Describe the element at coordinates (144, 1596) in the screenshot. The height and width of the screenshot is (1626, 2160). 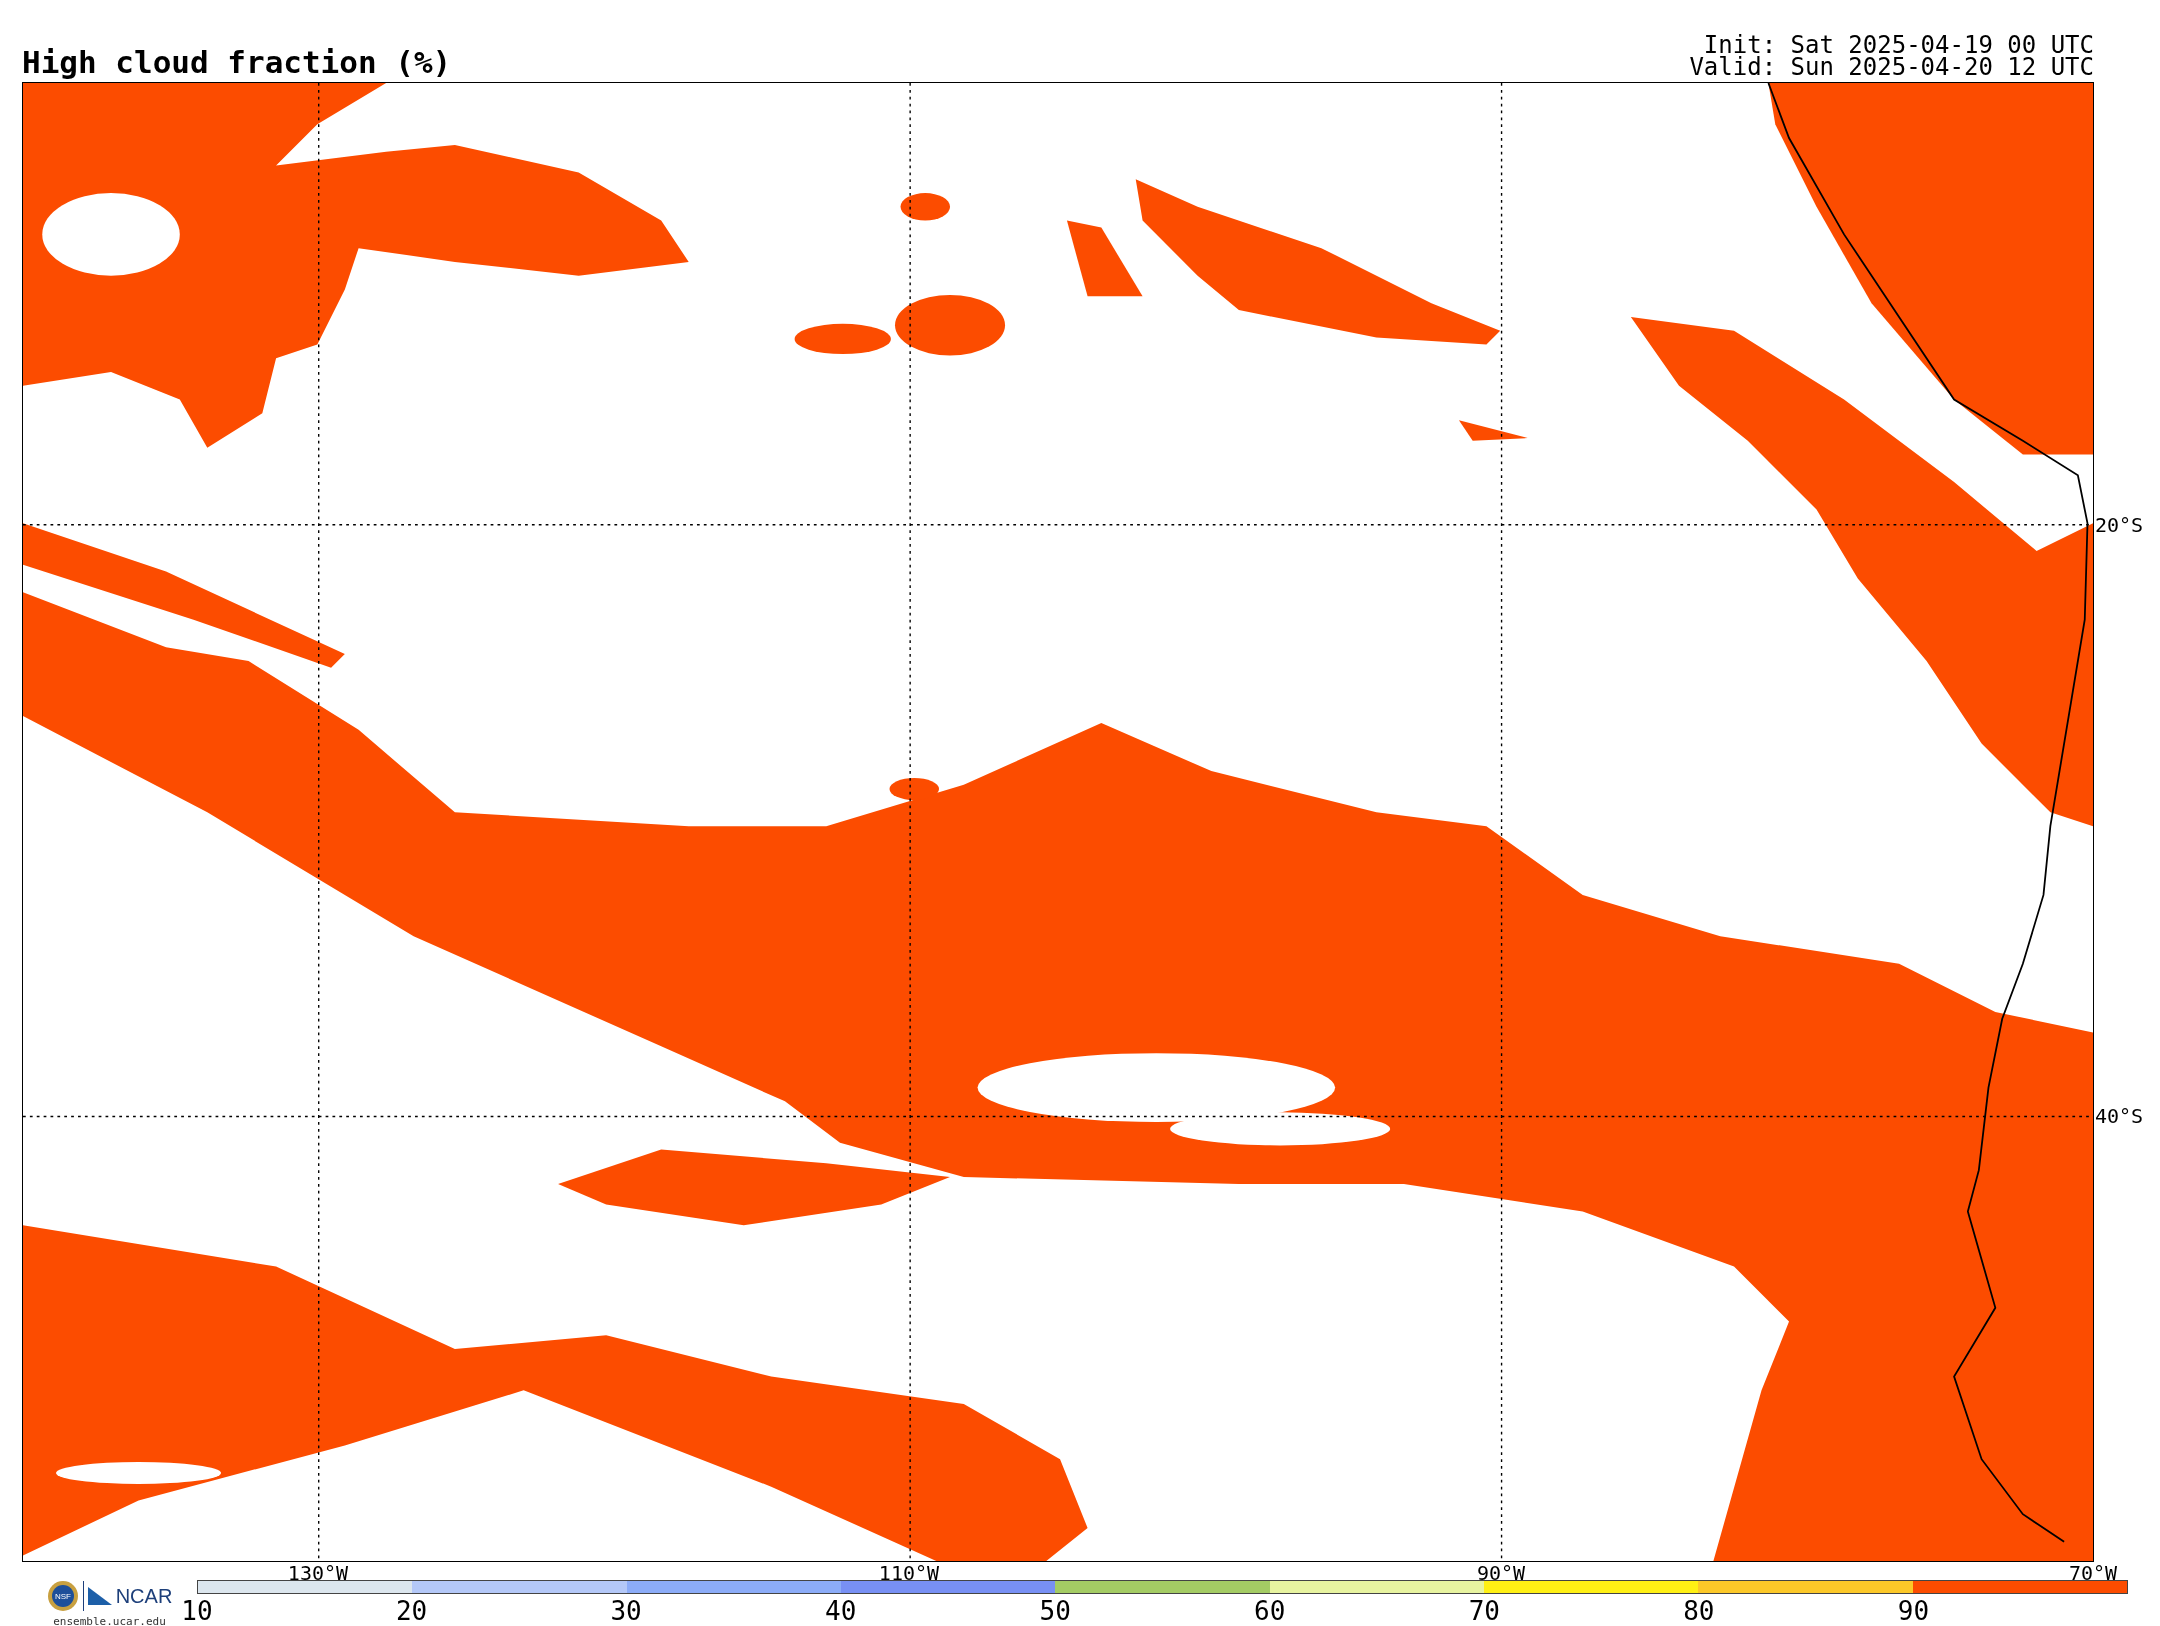
I see `ncar-logo-text: NCAR` at that location.